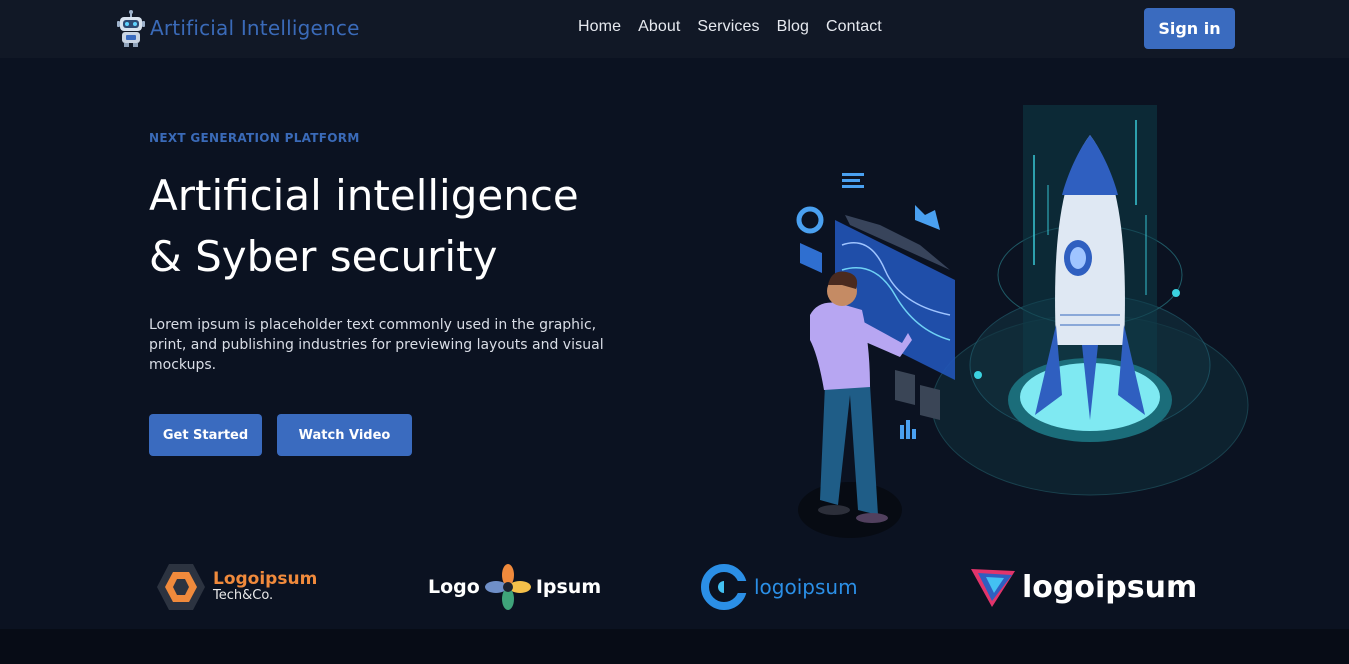  I want to click on nav-services: Services, so click(728, 27).